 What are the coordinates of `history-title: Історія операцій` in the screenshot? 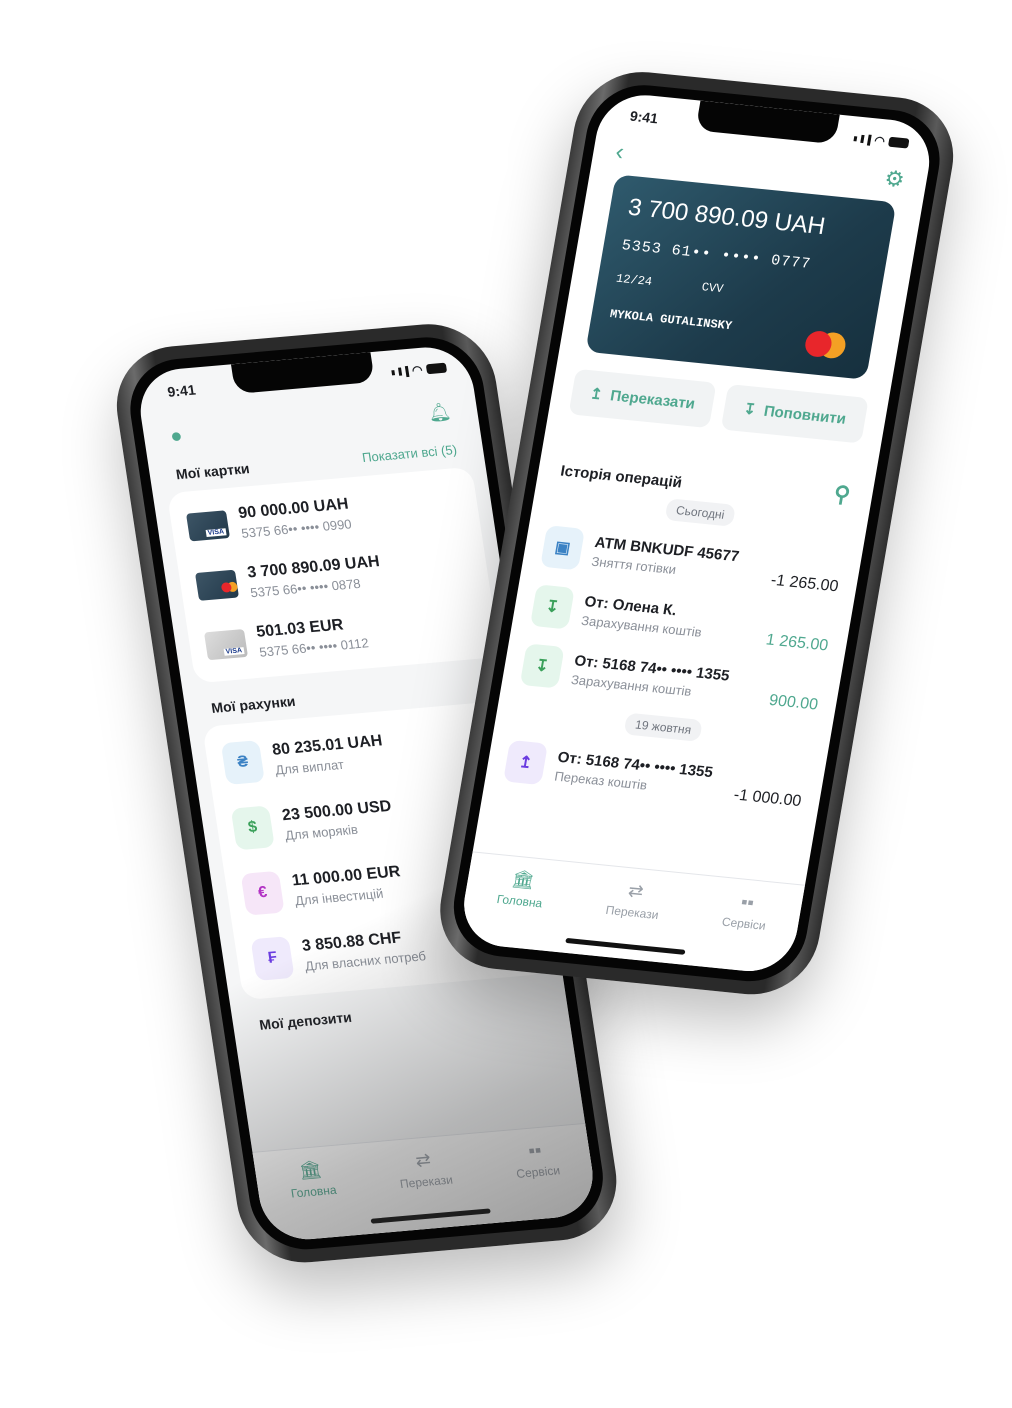 It's located at (621, 477).